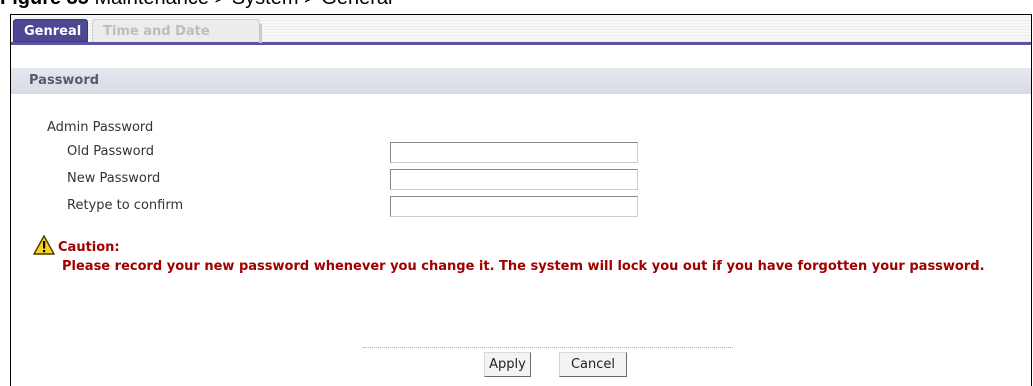 The width and height of the screenshot is (1033, 386). I want to click on button-separator, so click(548, 347).